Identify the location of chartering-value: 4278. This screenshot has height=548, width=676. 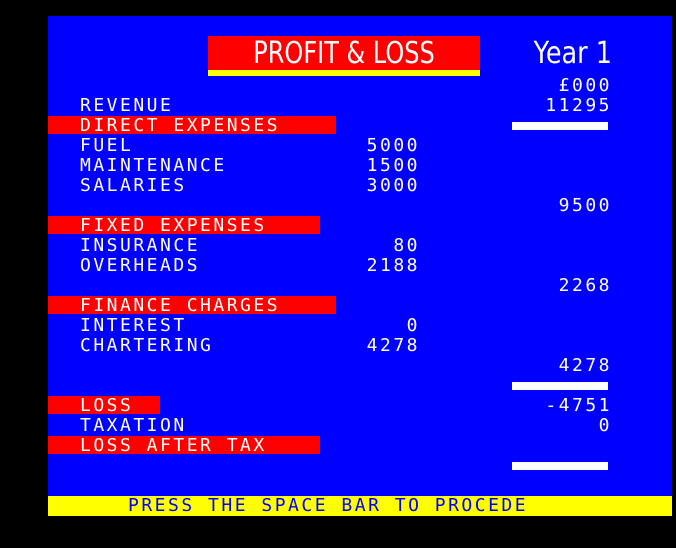
(393, 345).